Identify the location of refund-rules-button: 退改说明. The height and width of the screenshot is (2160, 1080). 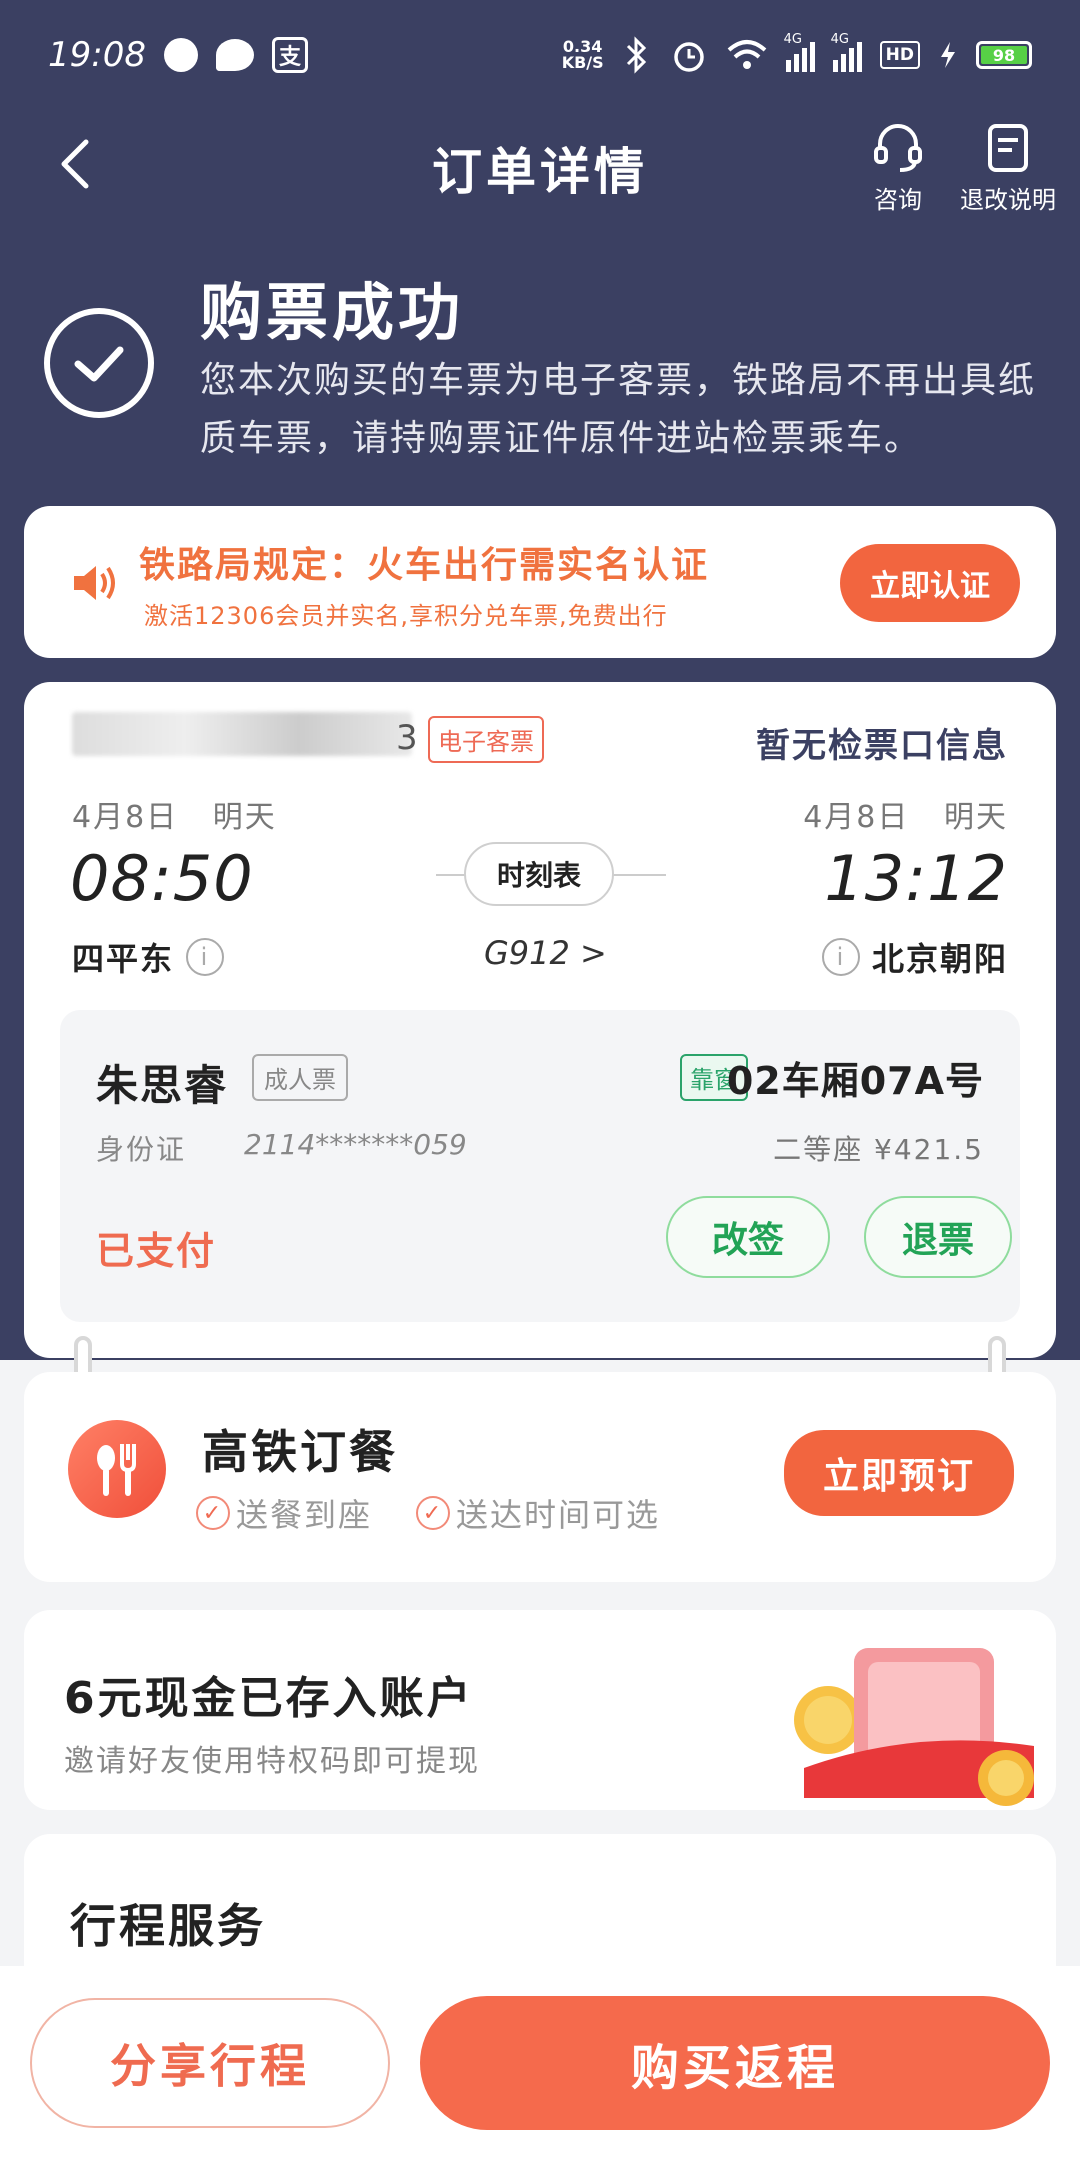
(1008, 167).